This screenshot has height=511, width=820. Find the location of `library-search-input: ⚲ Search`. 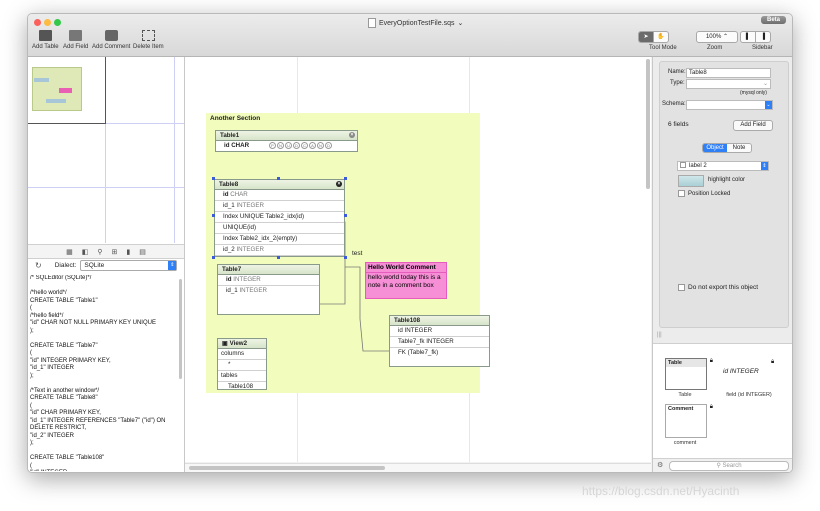

library-search-input: ⚲ Search is located at coordinates (729, 466).